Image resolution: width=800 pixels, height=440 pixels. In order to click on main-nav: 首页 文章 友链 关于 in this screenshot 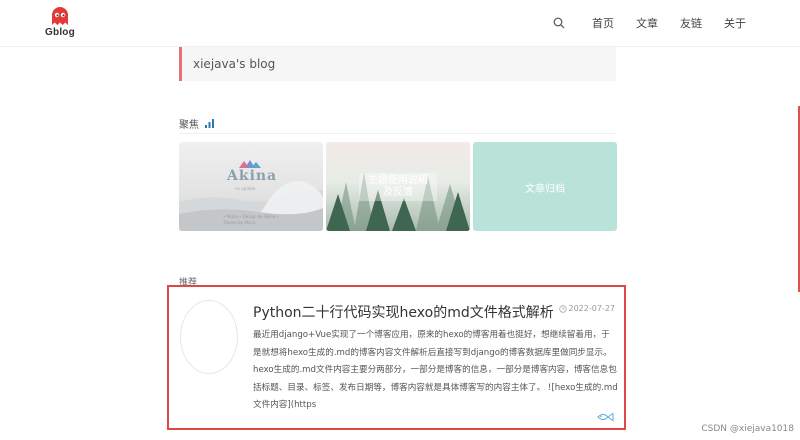, I will do `click(649, 23)`.